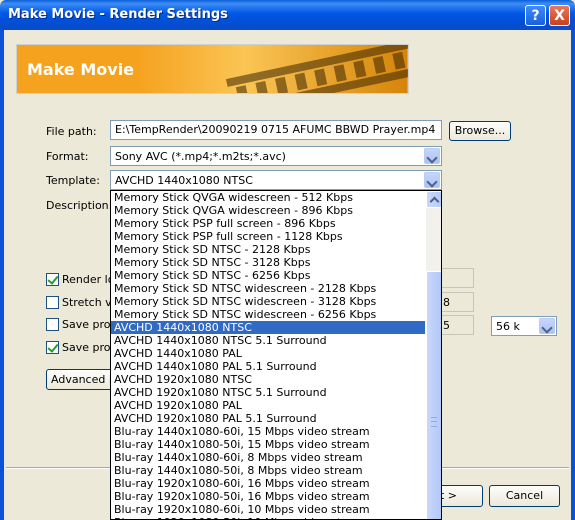  I want to click on close-button: X, so click(559, 15).